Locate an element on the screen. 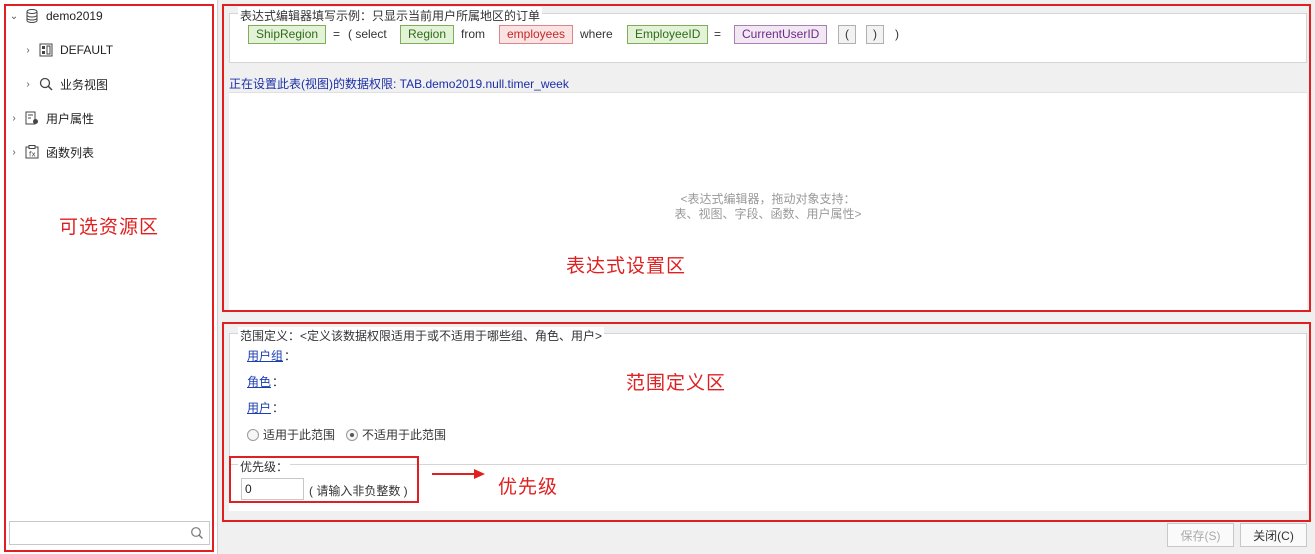 This screenshot has width=1315, height=554. save-button: 保存(S) is located at coordinates (1200, 535).